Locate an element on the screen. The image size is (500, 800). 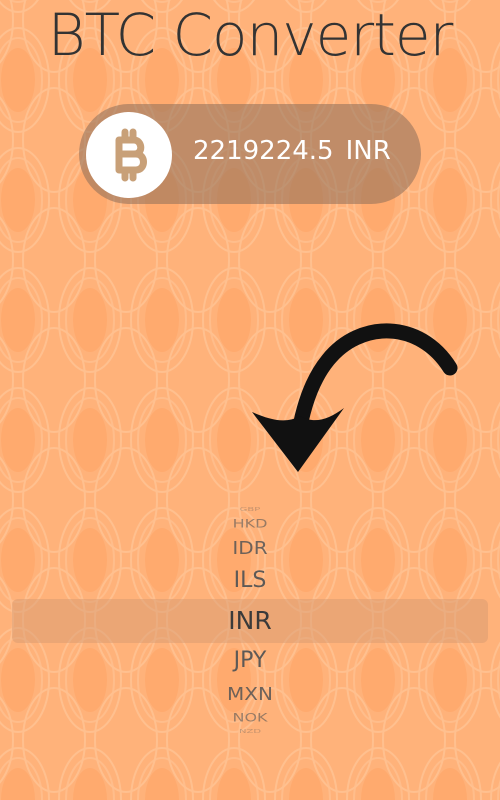
picker-item: HKD is located at coordinates (250, 524).